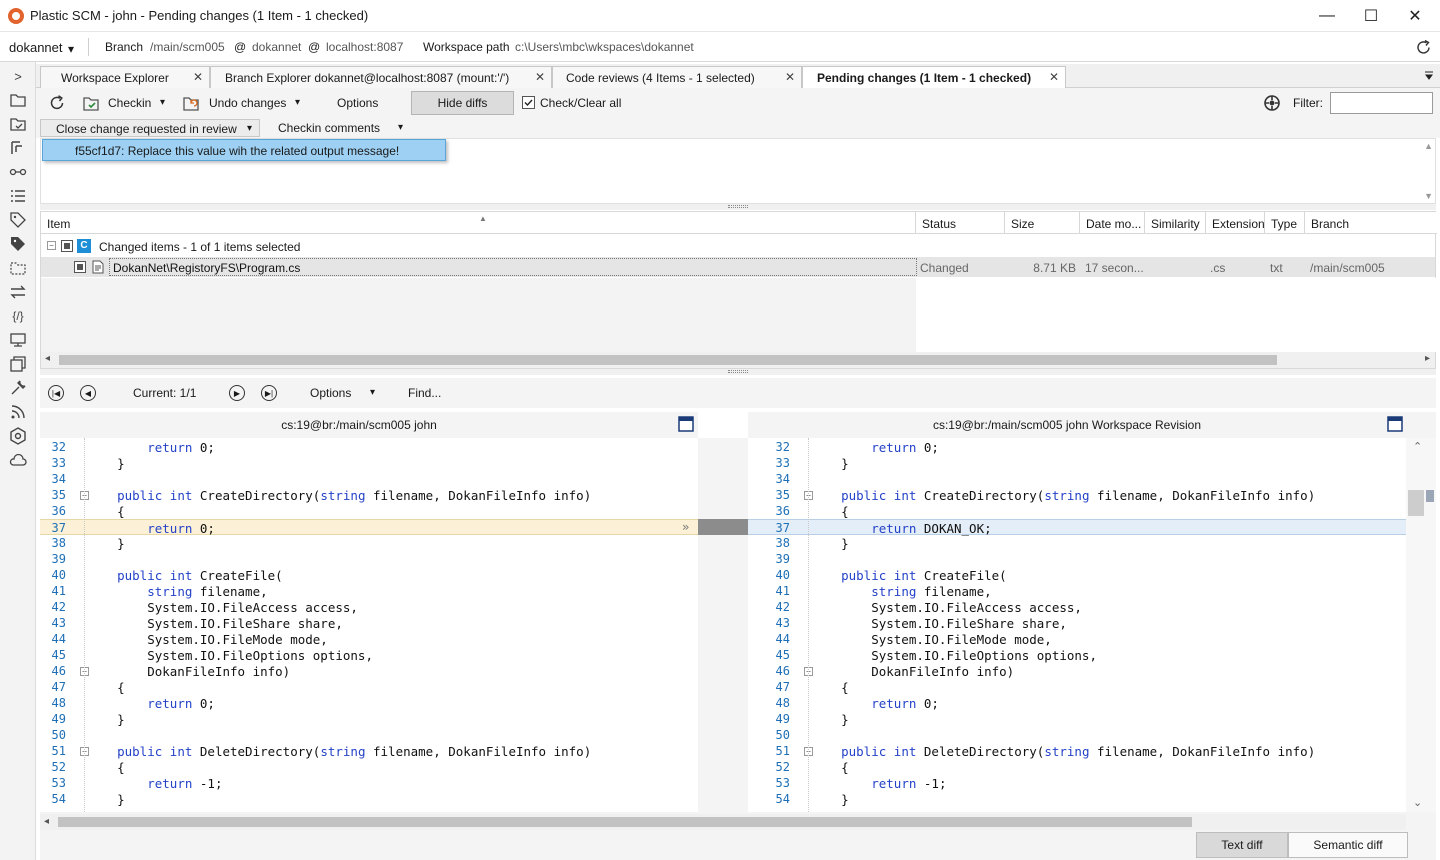 Image resolution: width=1440 pixels, height=860 pixels. What do you see at coordinates (56, 393) in the screenshot?
I see `first-difference-icon: |◀` at bounding box center [56, 393].